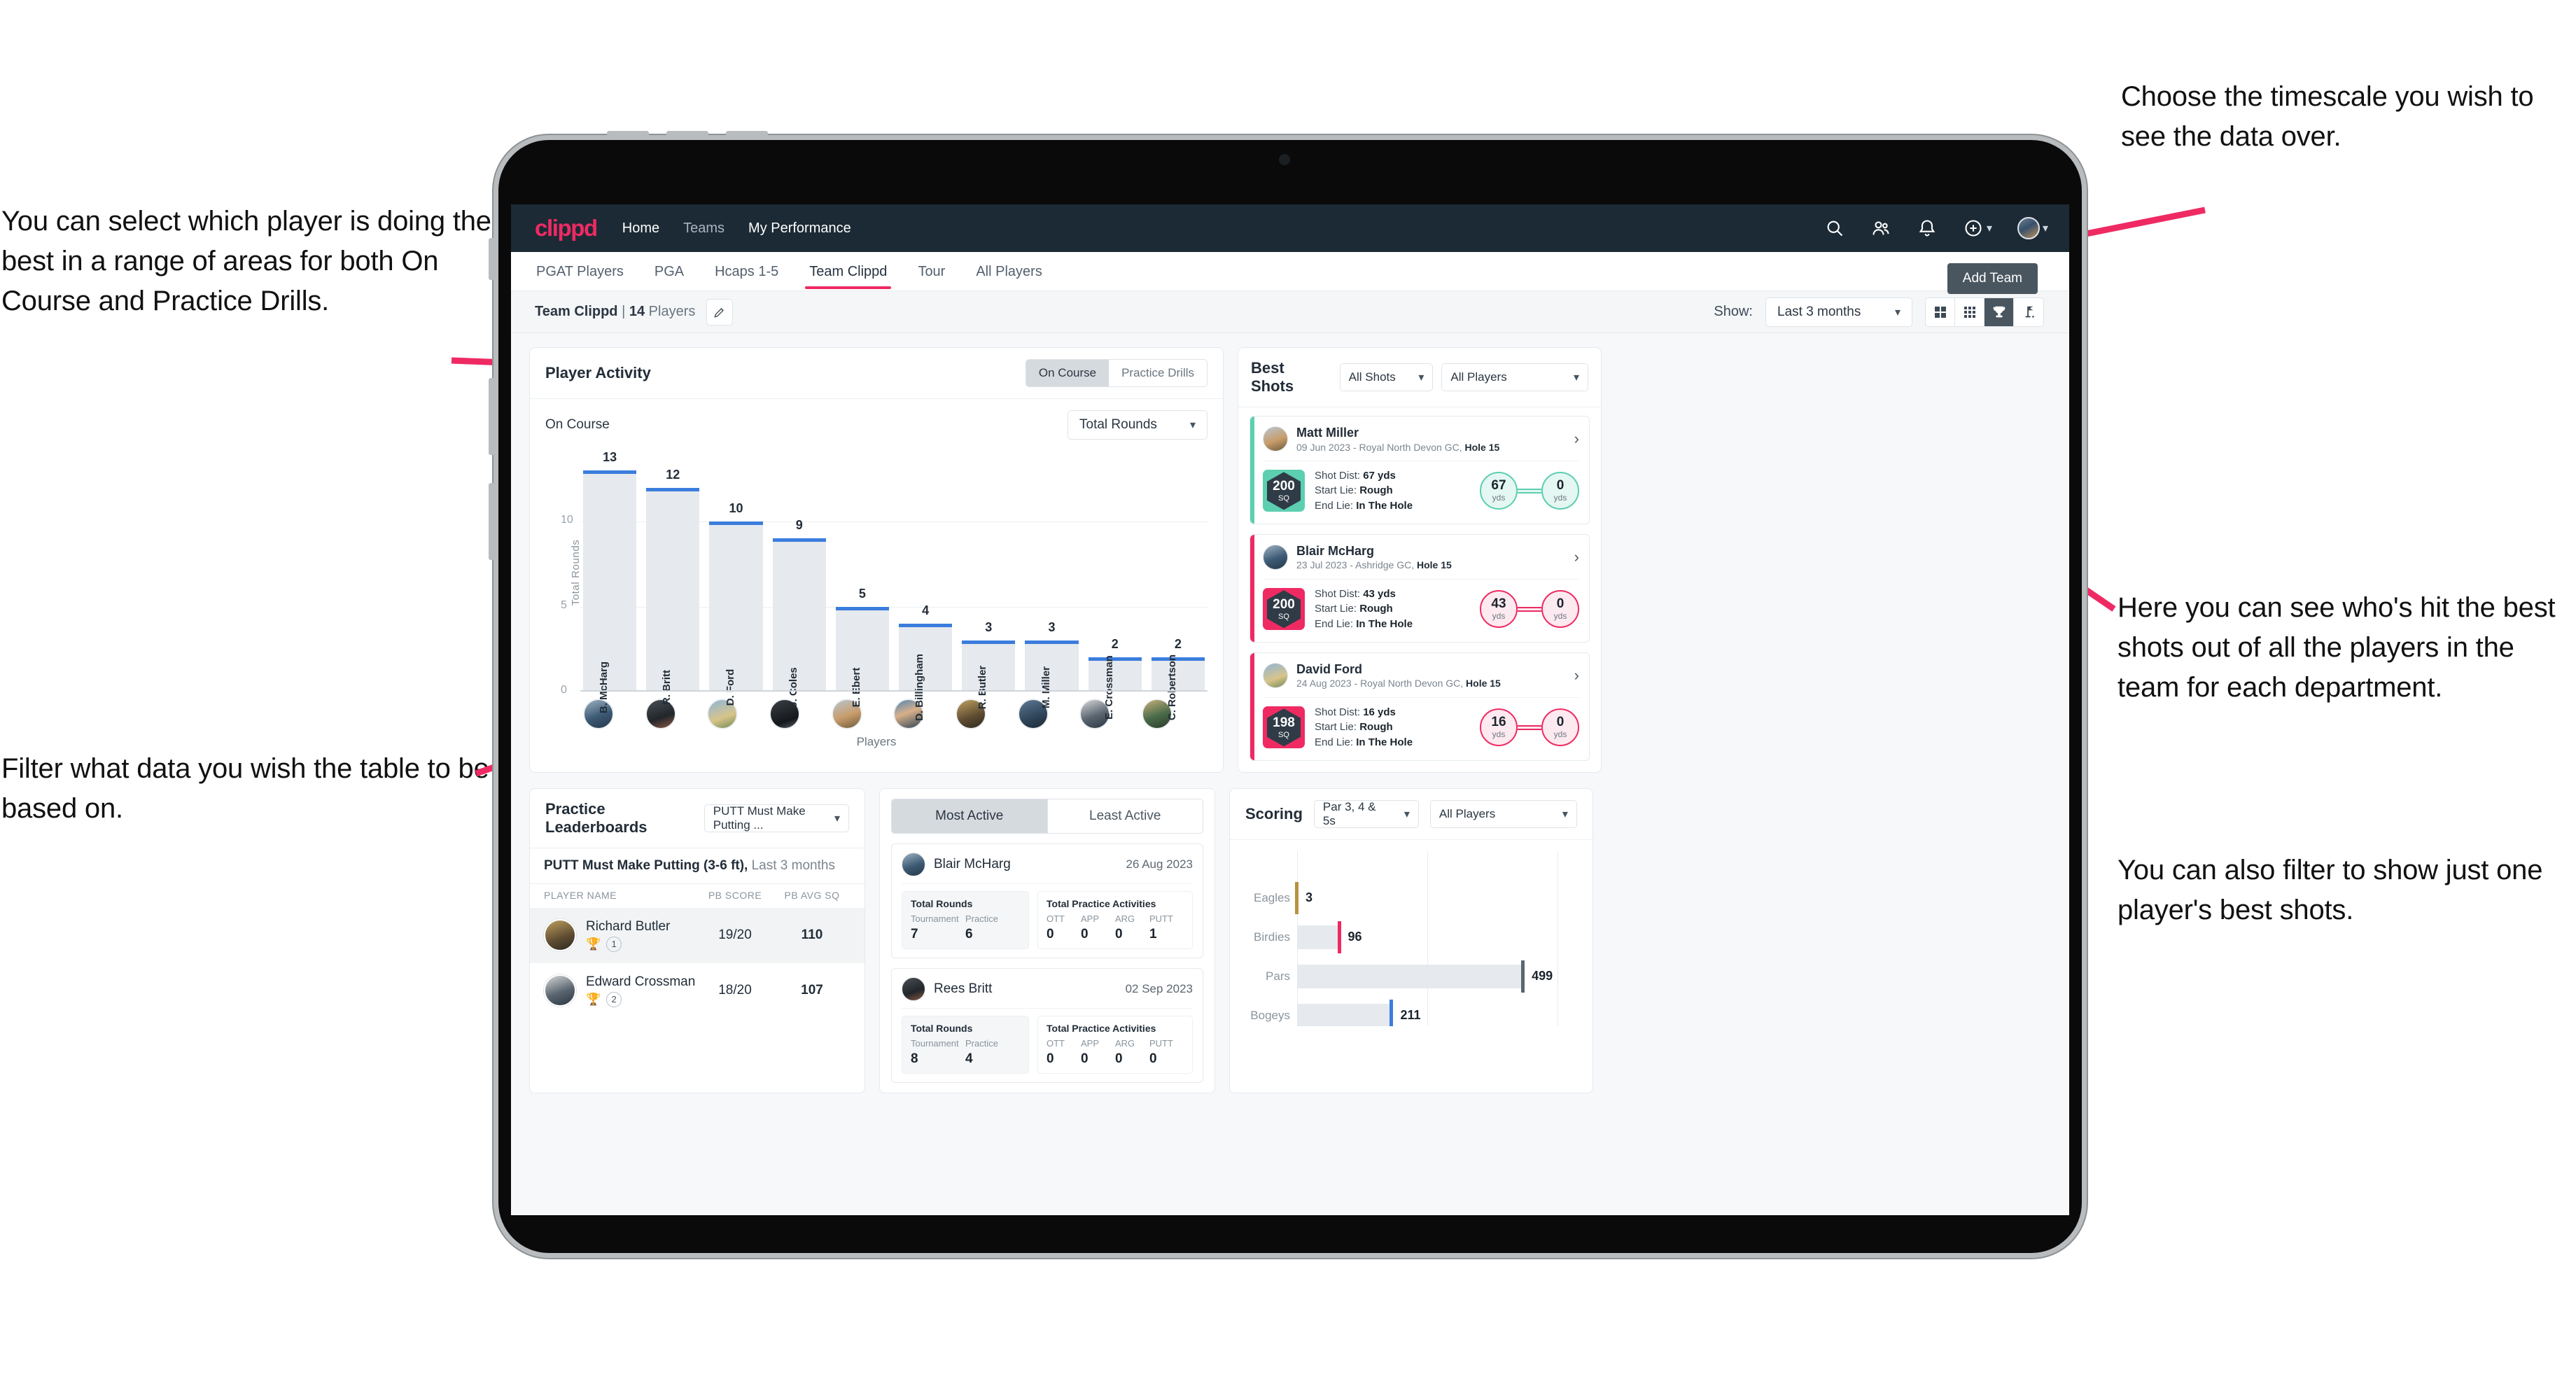 This screenshot has height=1386, width=2576. Describe the element at coordinates (1973, 228) in the screenshot. I see `plus-circle-icon` at that location.